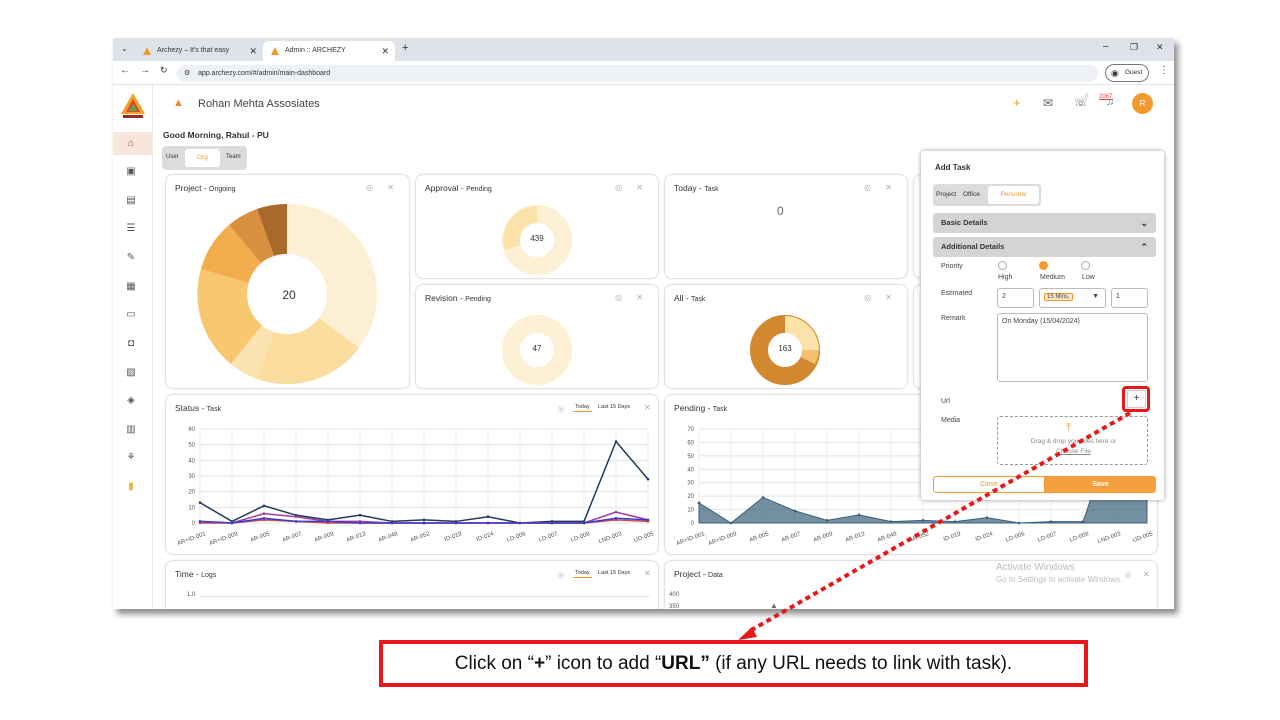 The image size is (1280, 720). What do you see at coordinates (934, 525) in the screenshot?
I see `annotation-arrow` at bounding box center [934, 525].